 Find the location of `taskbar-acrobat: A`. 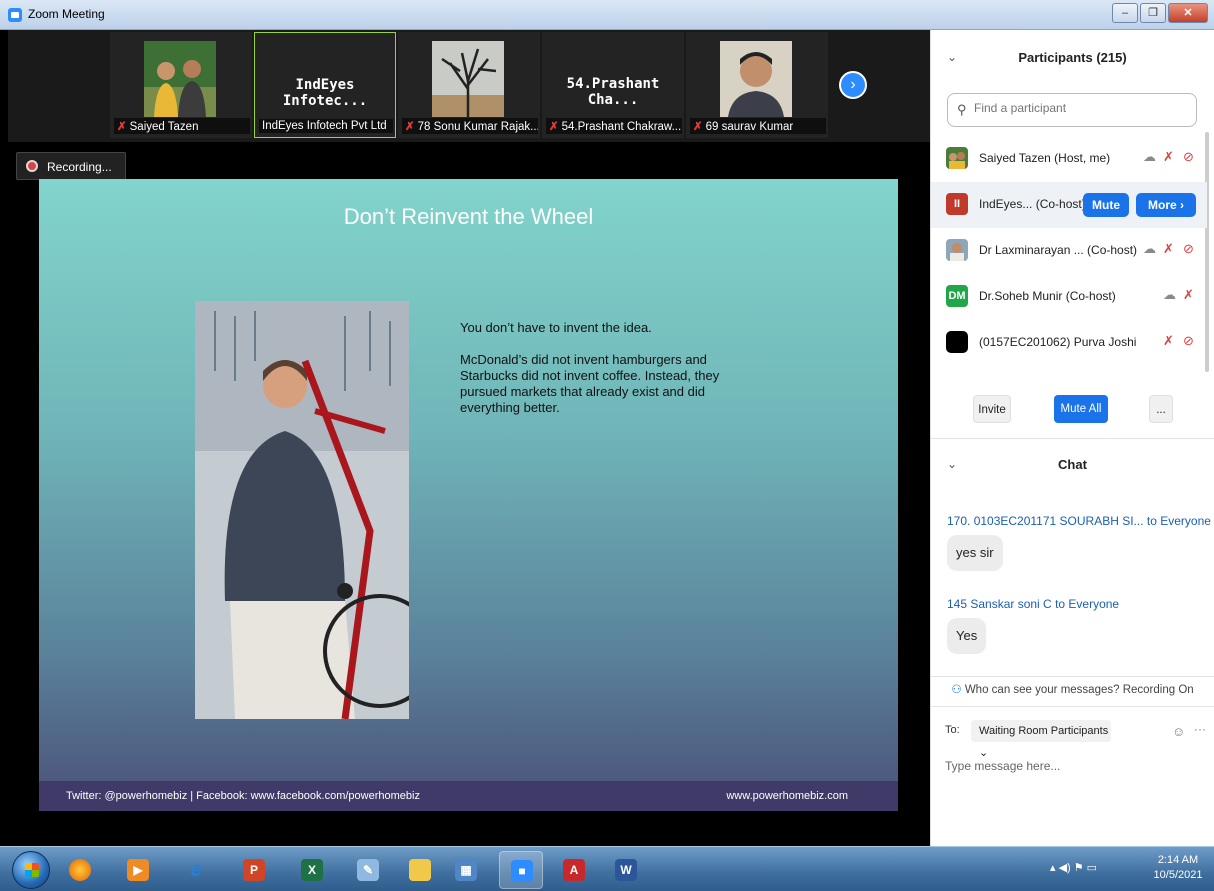

taskbar-acrobat: A is located at coordinates (574, 870).